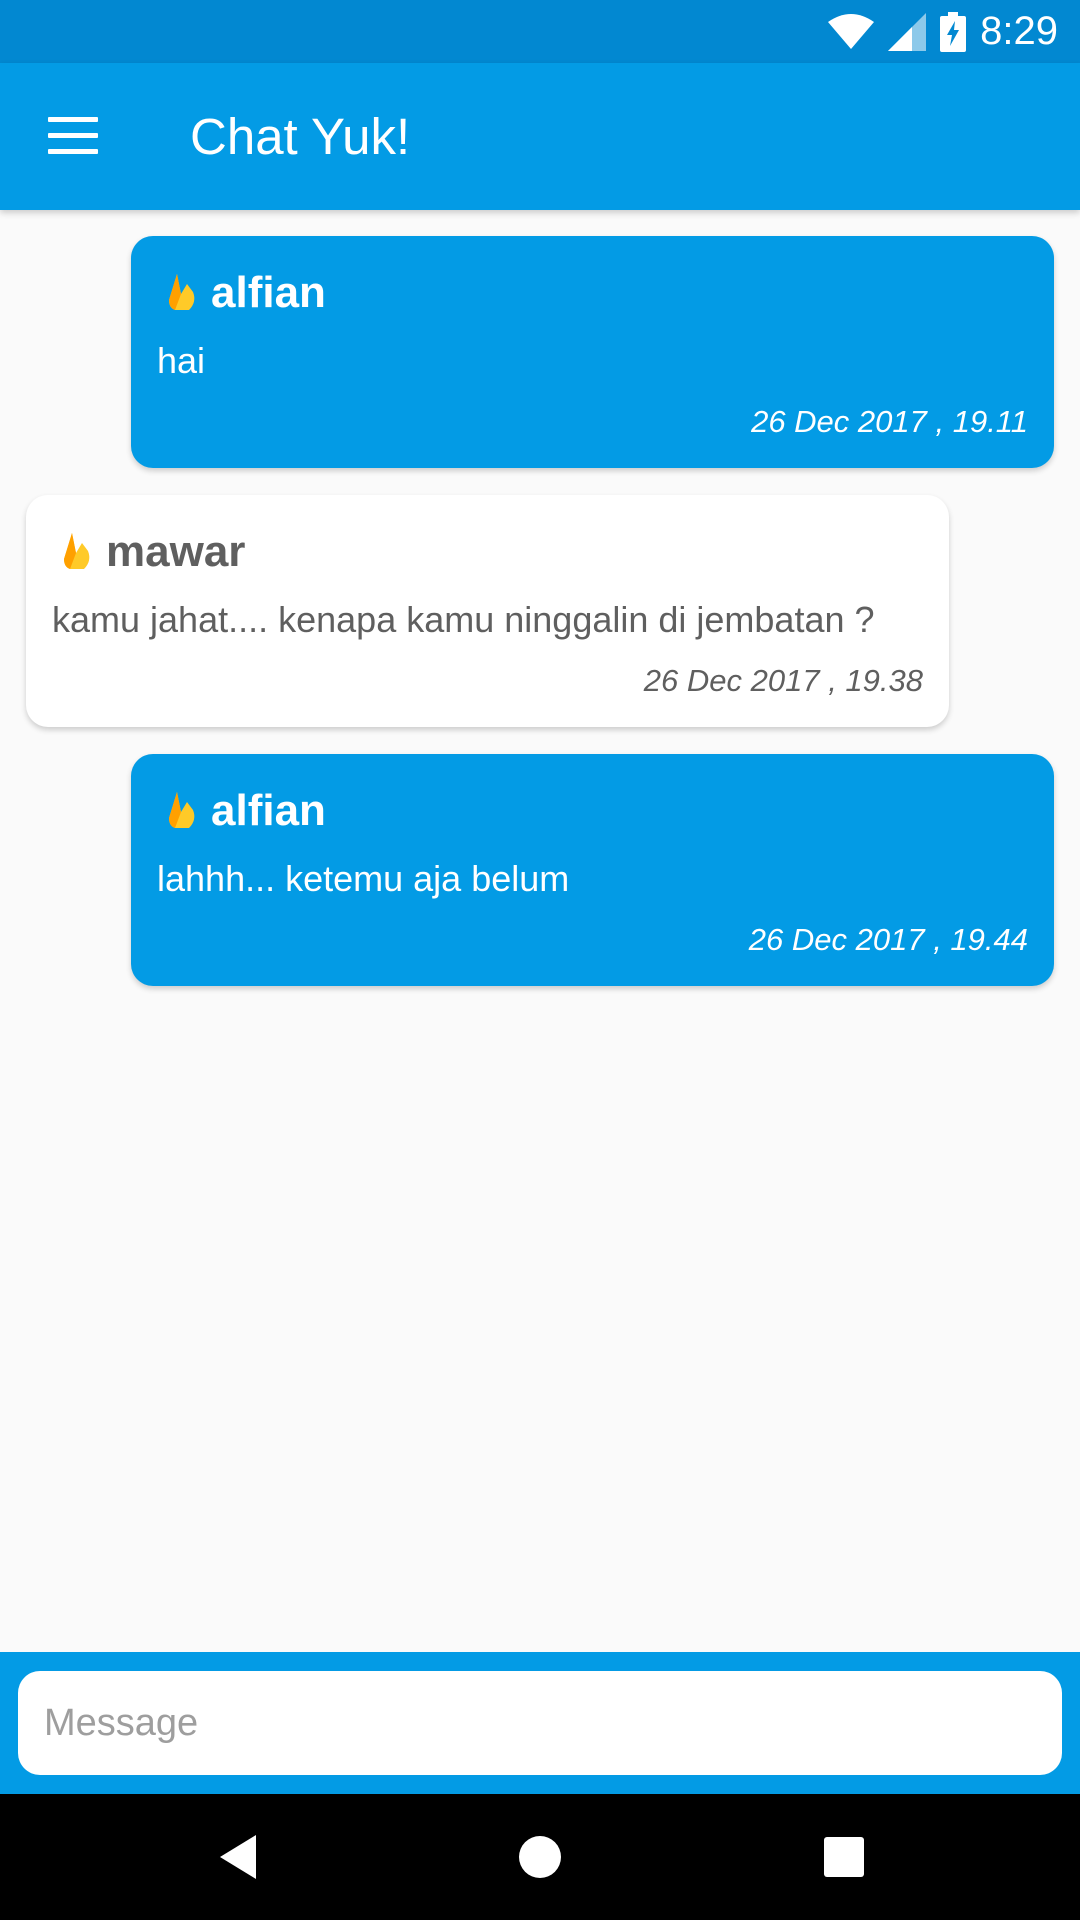 The height and width of the screenshot is (1920, 1080). Describe the element at coordinates (540, 31) in the screenshot. I see `status-bar: 8:29` at that location.